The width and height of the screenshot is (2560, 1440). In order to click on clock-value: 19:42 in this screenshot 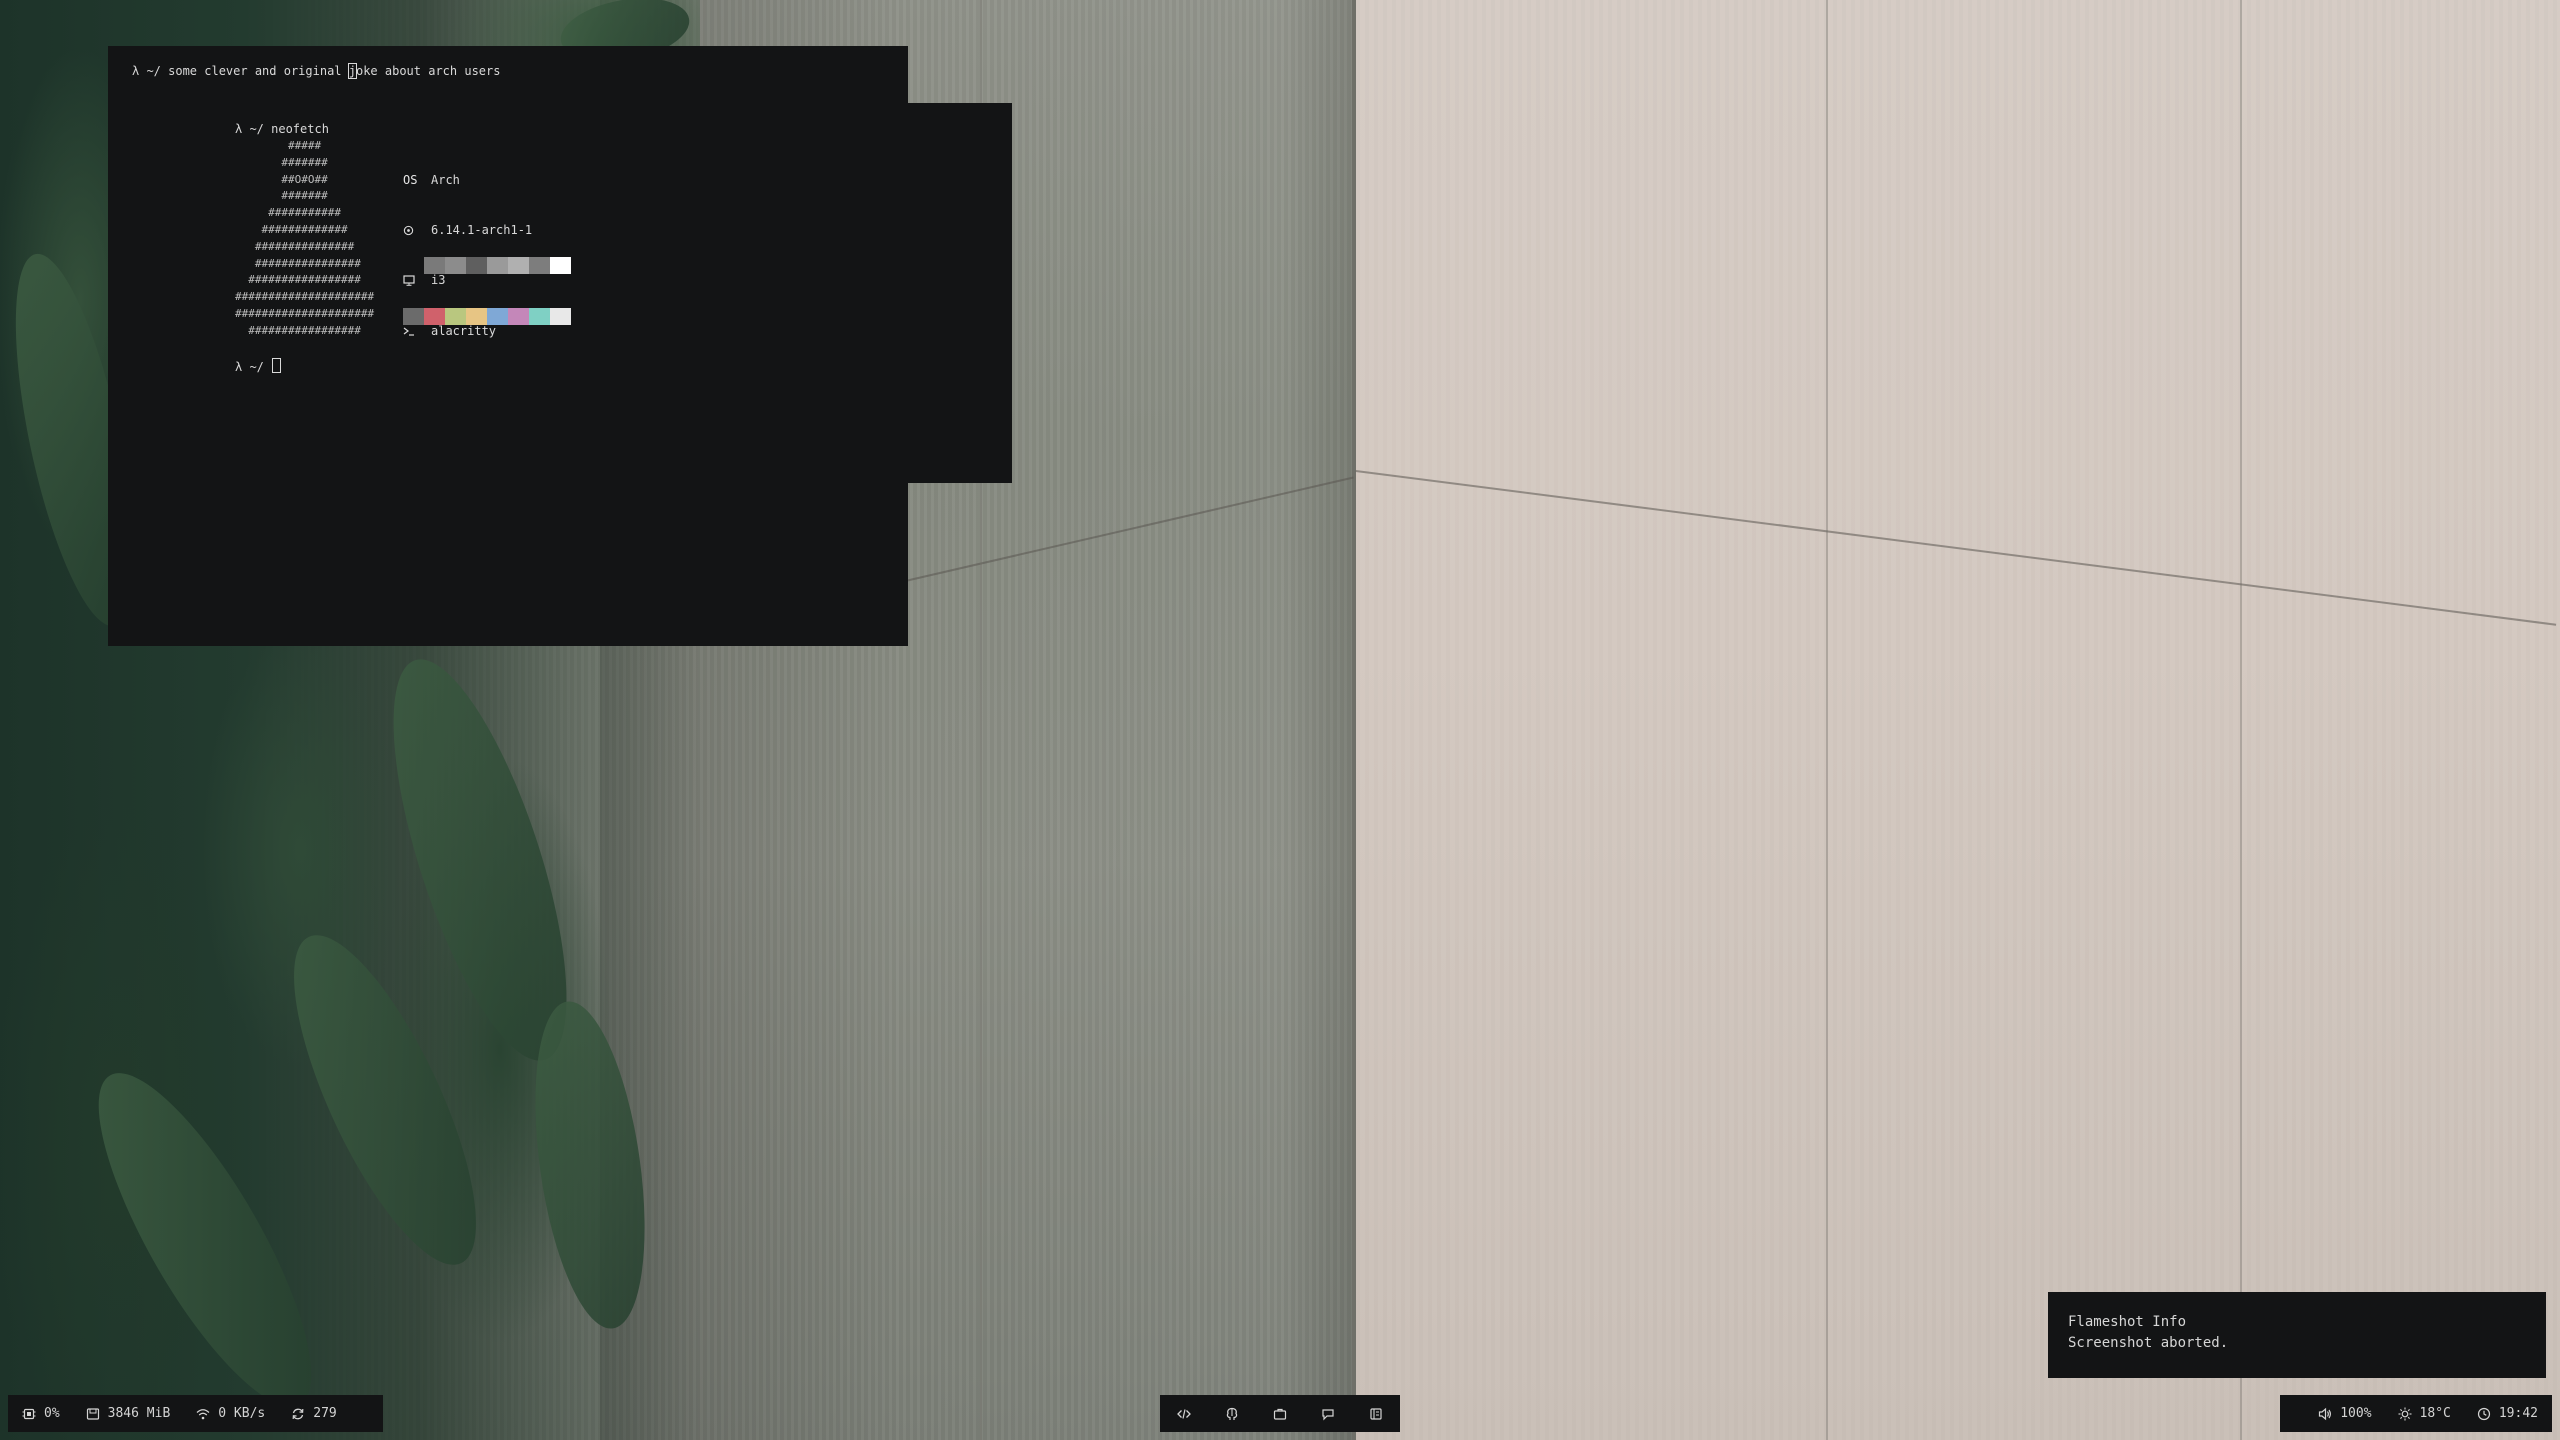, I will do `click(2518, 1413)`.